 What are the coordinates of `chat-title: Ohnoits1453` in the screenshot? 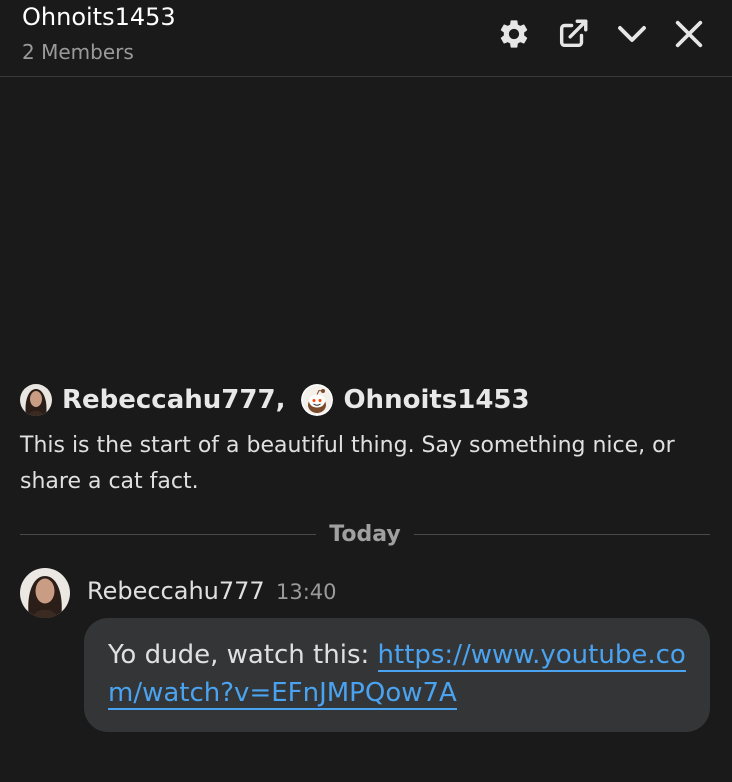 It's located at (99, 17).